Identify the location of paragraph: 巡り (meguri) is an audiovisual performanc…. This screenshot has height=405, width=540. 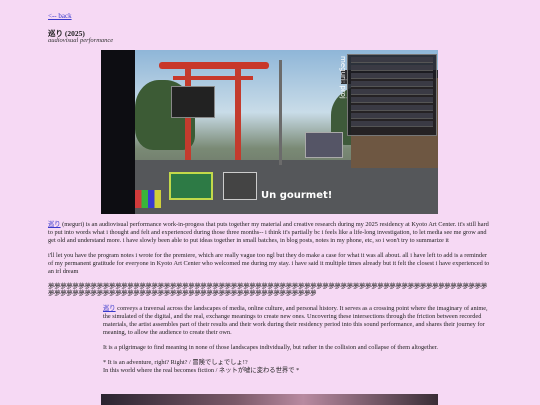
(270, 233).